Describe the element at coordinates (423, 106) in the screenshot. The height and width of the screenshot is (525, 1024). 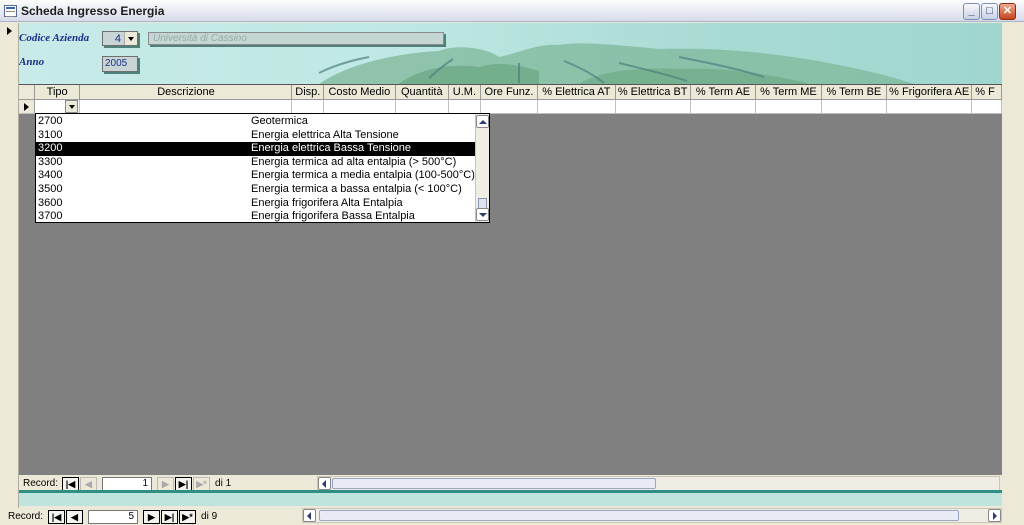
I see `quantita-cell` at that location.